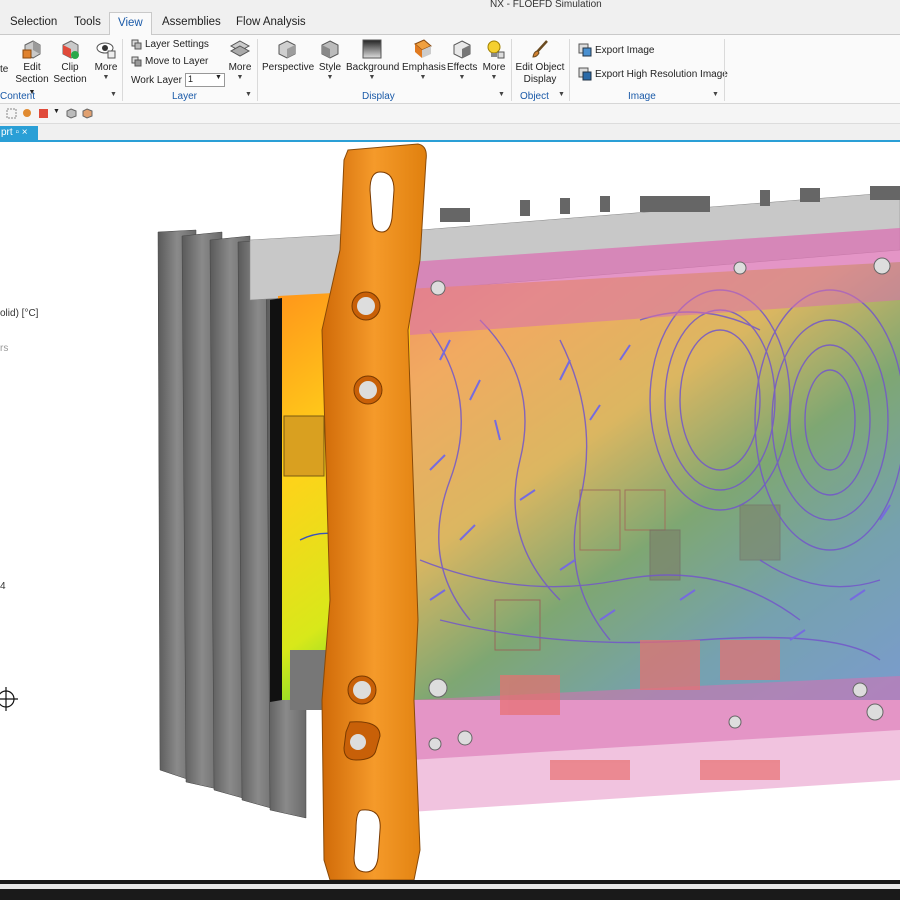 The image size is (900, 900). What do you see at coordinates (330, 67) in the screenshot?
I see `style-label: Style` at bounding box center [330, 67].